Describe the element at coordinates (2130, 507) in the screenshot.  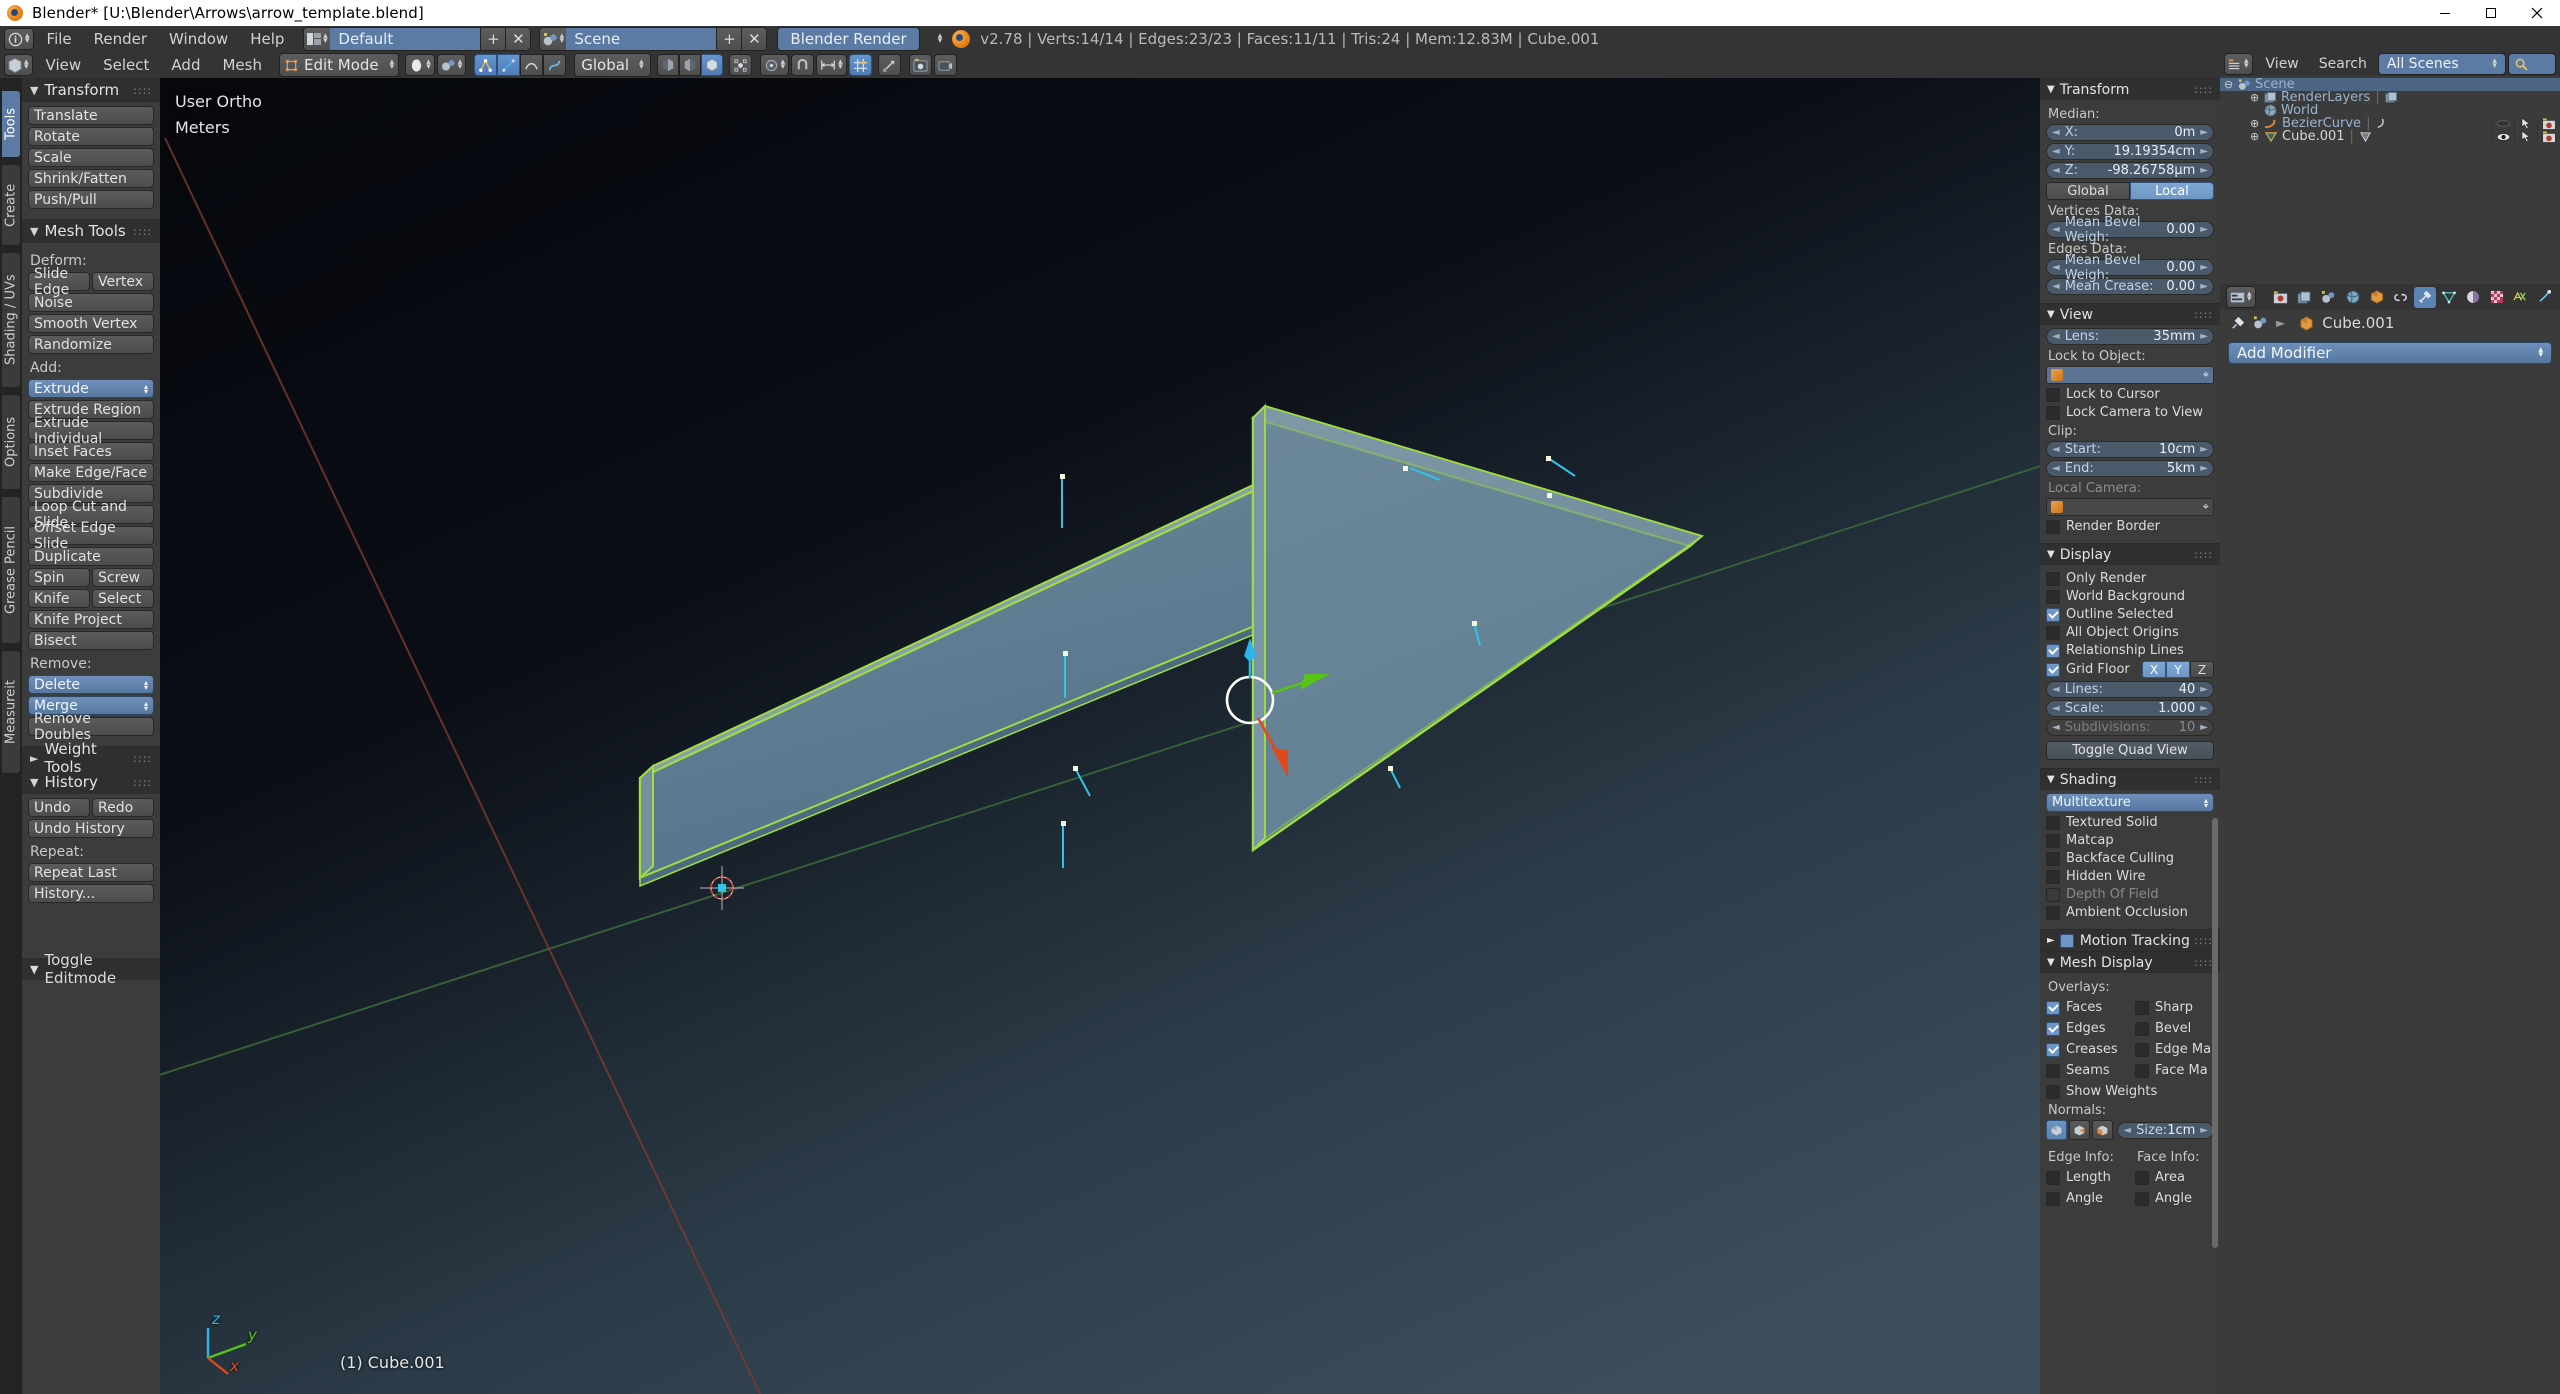
I see `local-camera-field: ⌖` at that location.